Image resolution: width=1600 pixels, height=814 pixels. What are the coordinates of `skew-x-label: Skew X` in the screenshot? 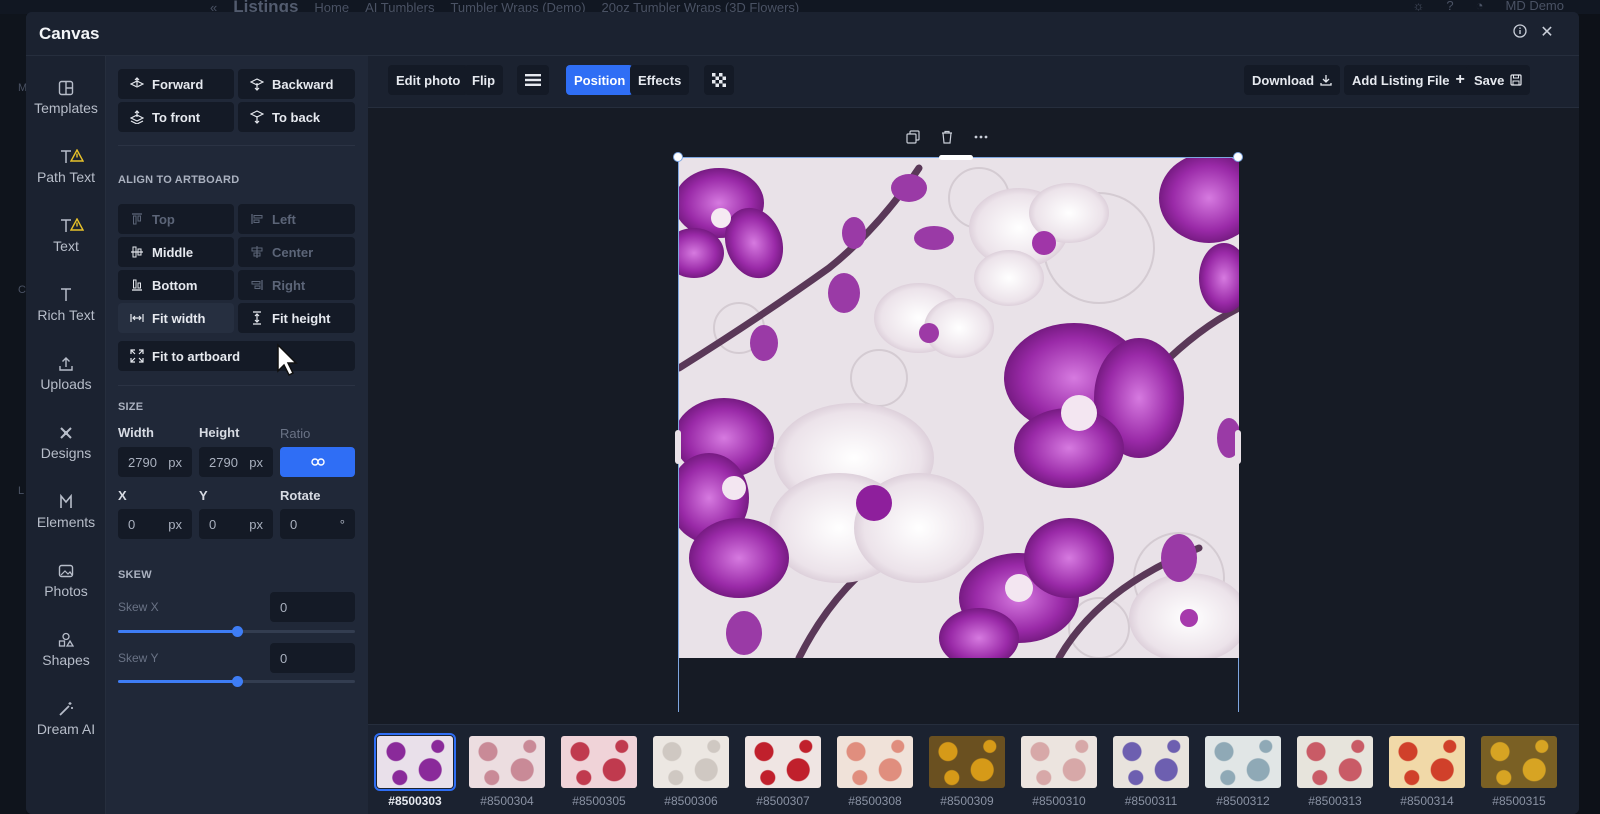 It's located at (138, 607).